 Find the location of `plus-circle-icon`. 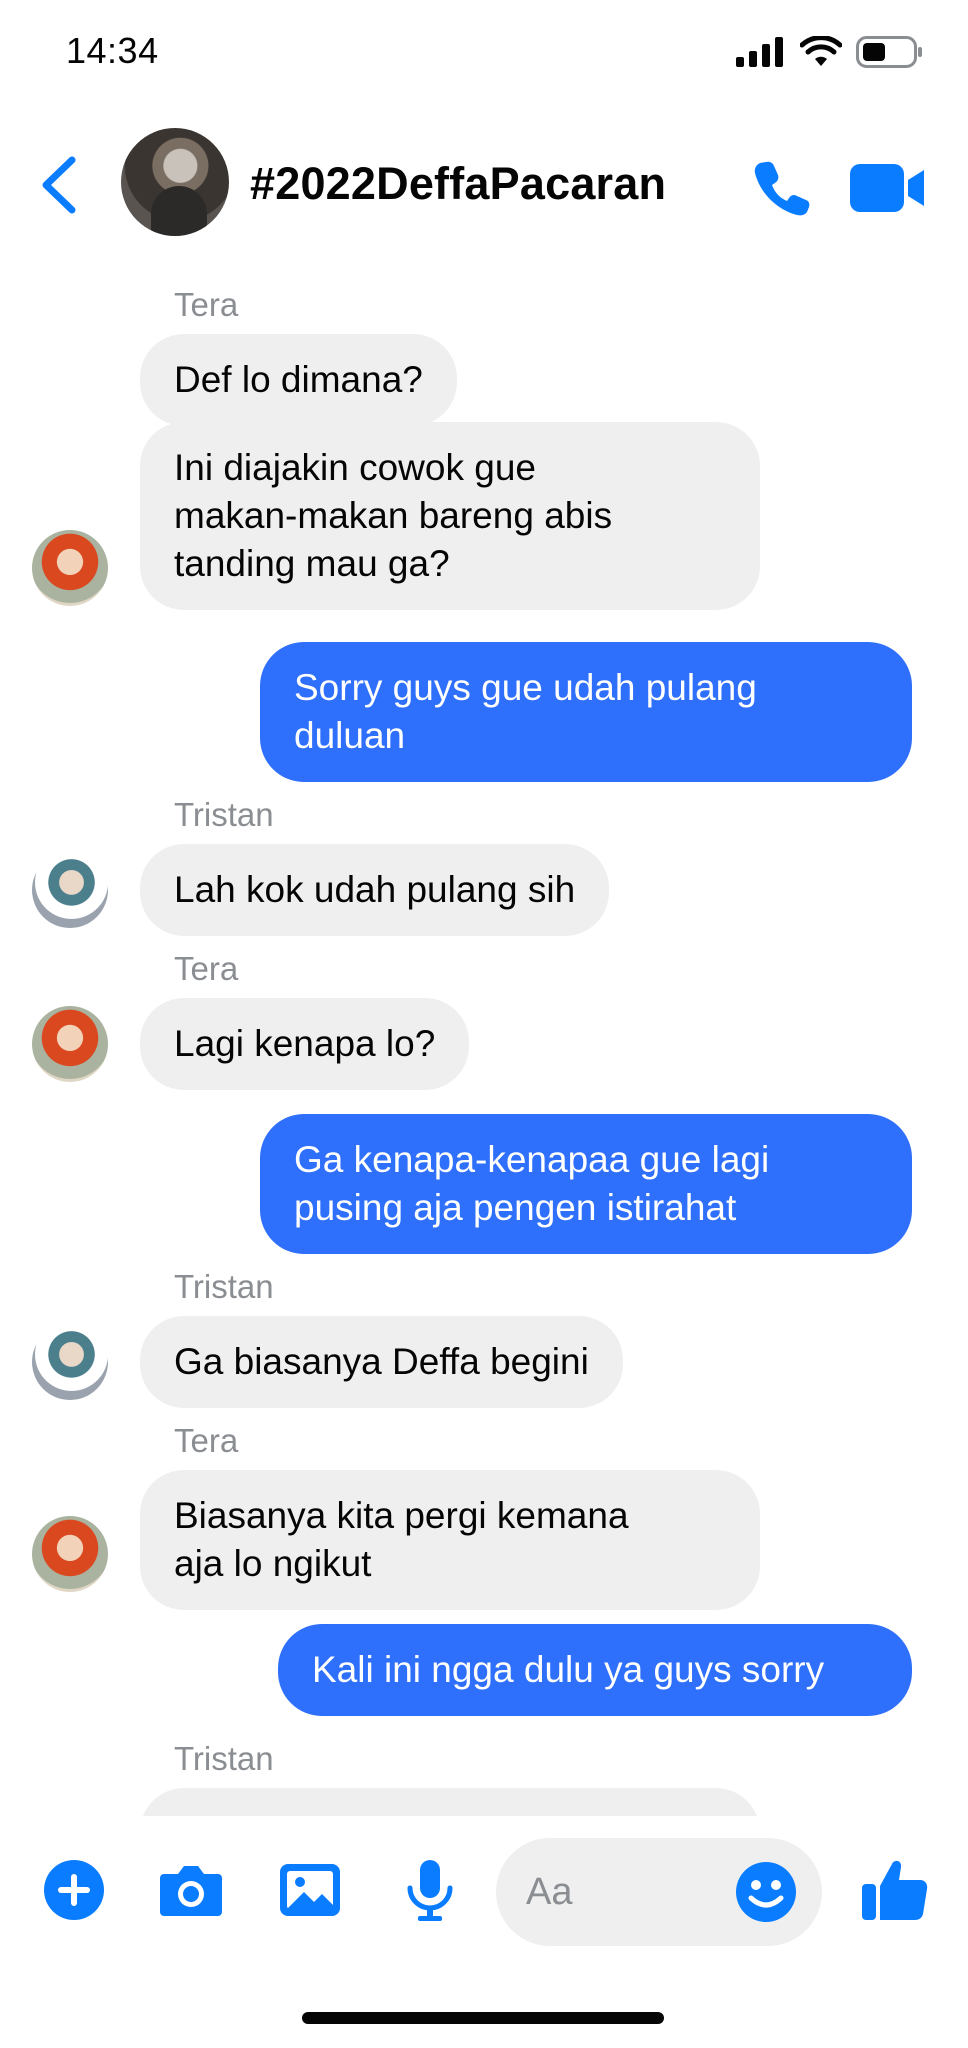

plus-circle-icon is located at coordinates (74, 1890).